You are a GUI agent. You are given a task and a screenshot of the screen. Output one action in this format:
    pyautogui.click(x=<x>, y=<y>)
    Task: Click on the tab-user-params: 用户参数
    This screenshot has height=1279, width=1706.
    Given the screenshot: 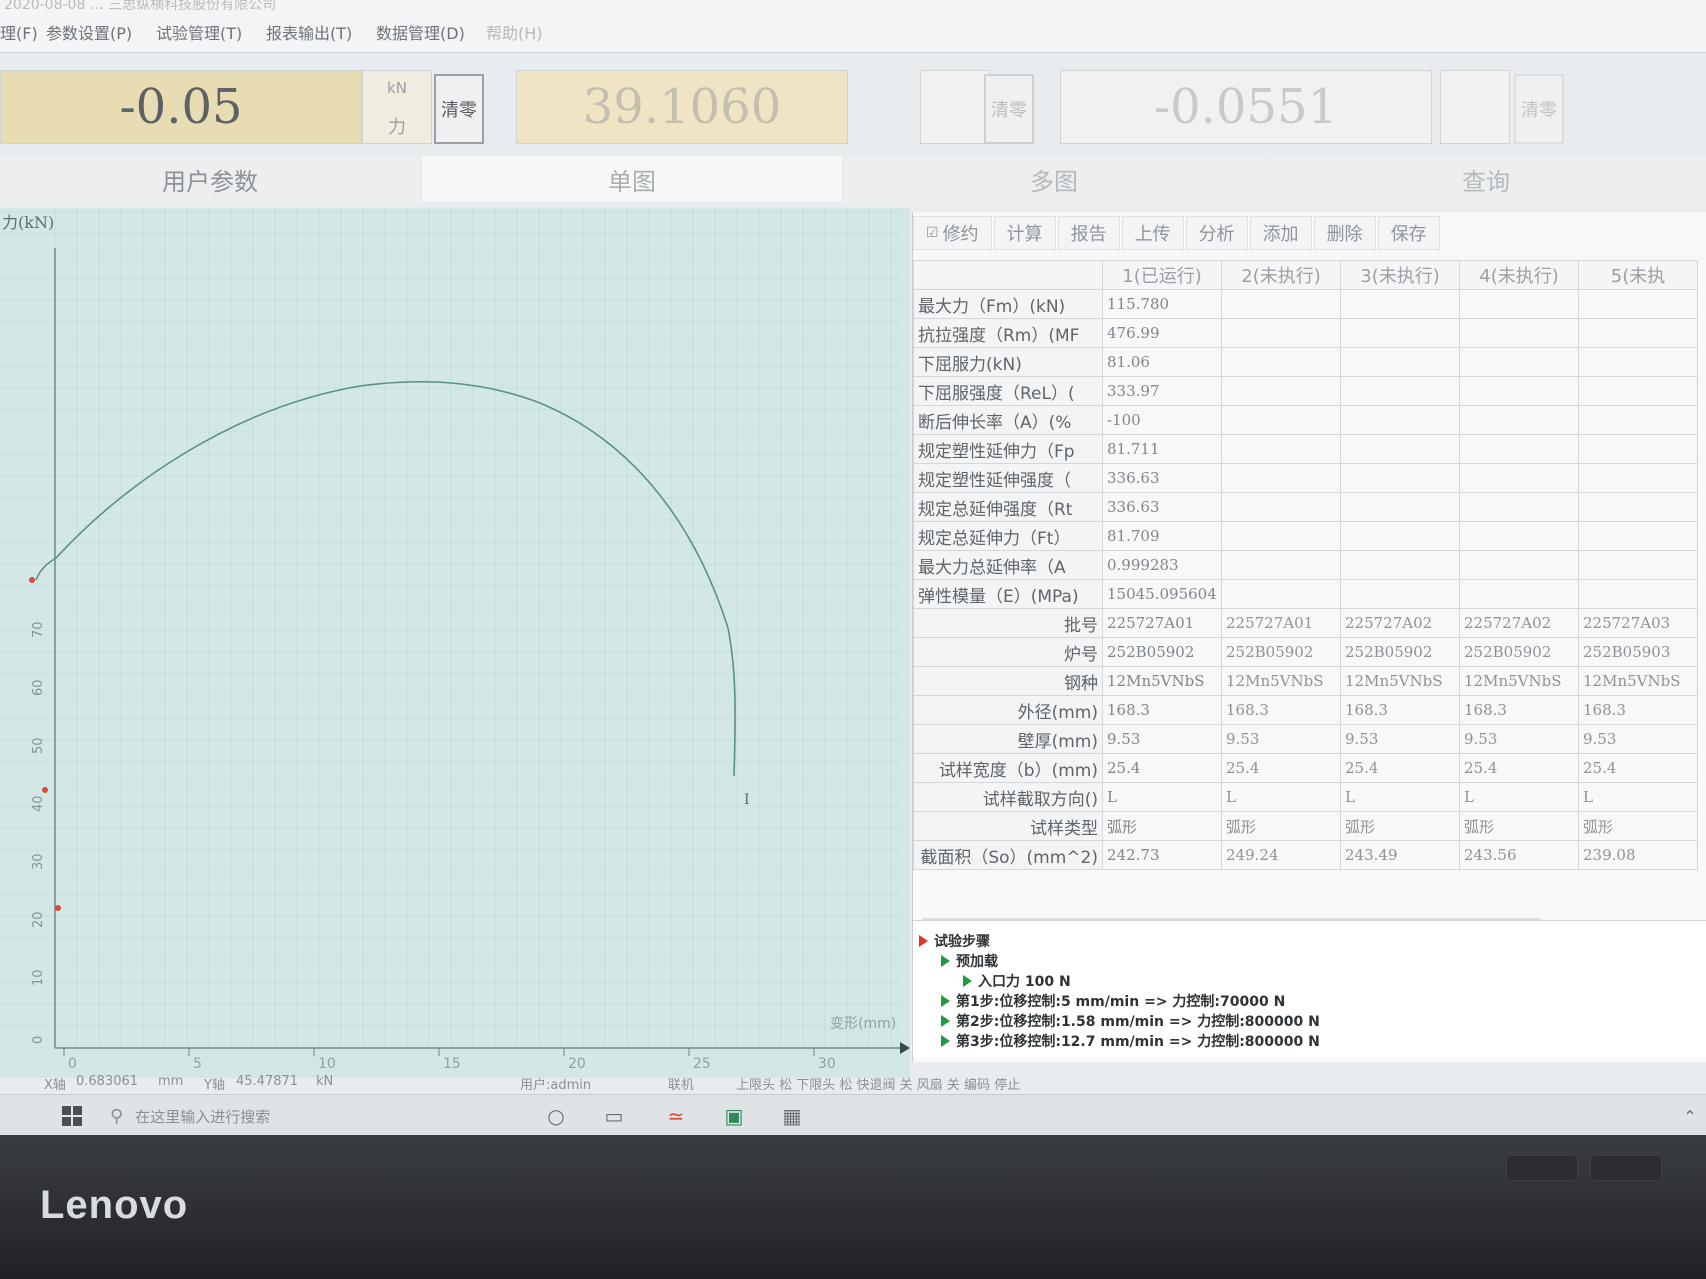 What is the action you would take?
    pyautogui.click(x=210, y=179)
    